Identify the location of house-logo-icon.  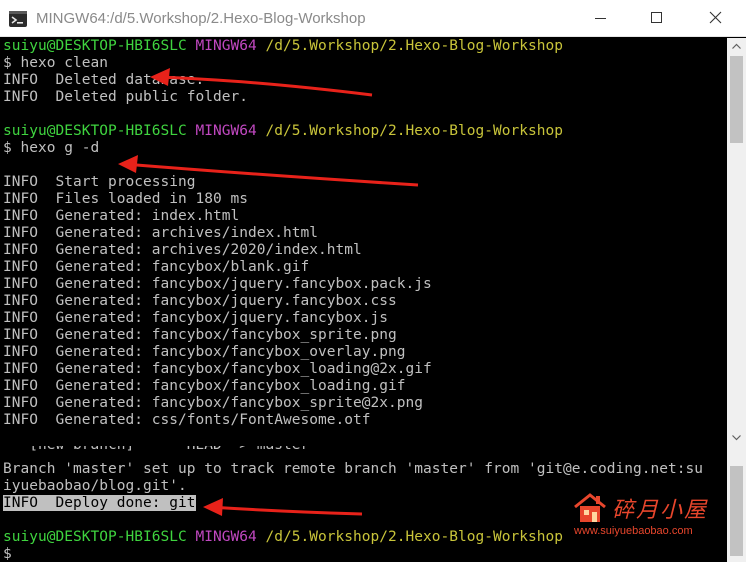
(590, 507).